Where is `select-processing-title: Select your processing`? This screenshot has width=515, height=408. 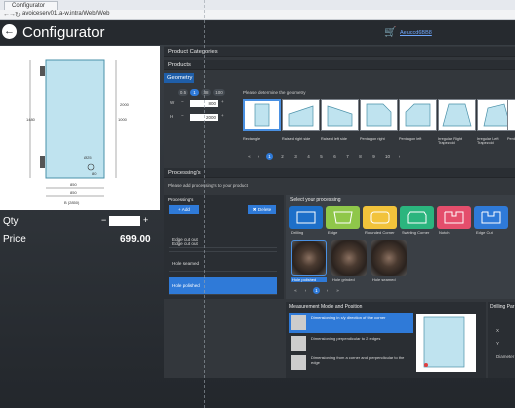
select-processing-title: Select your processing is located at coordinates (315, 200).